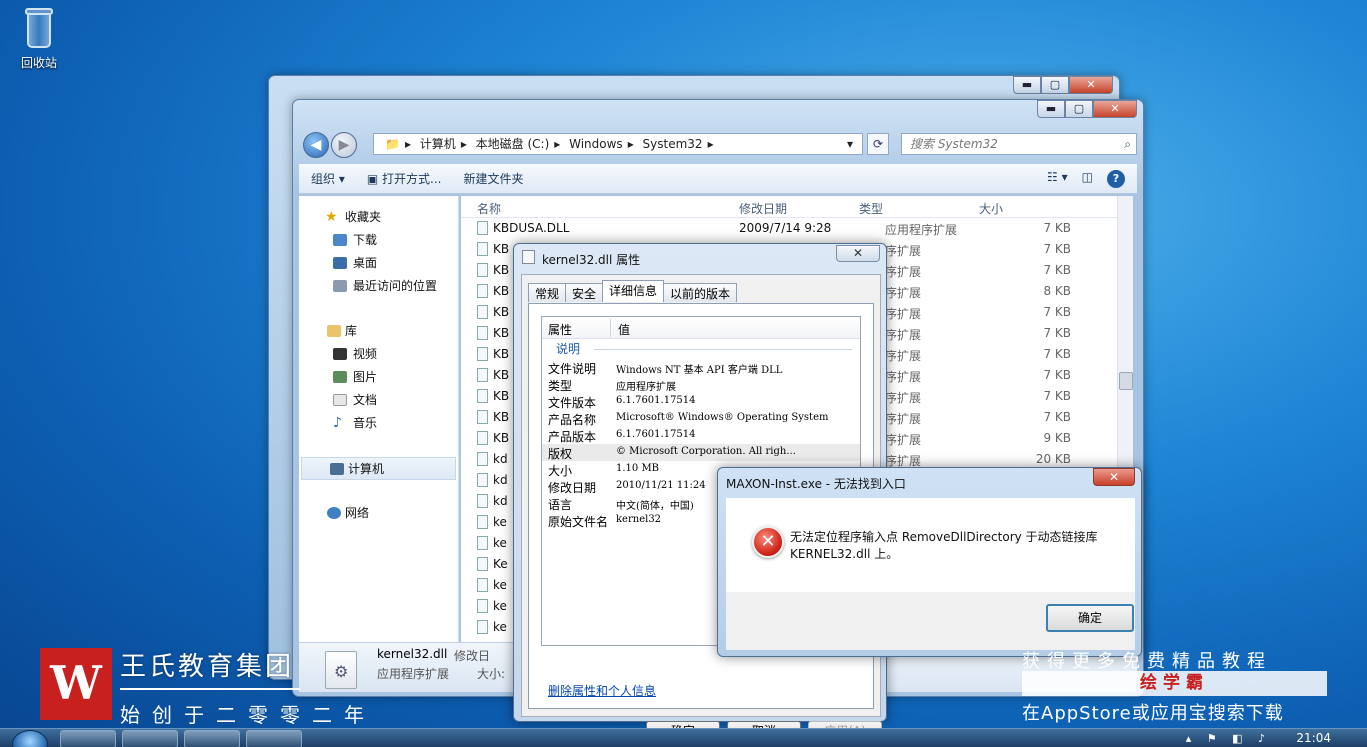 The image size is (1367, 747). What do you see at coordinates (351, 331) in the screenshot?
I see `nav-label: 库` at bounding box center [351, 331].